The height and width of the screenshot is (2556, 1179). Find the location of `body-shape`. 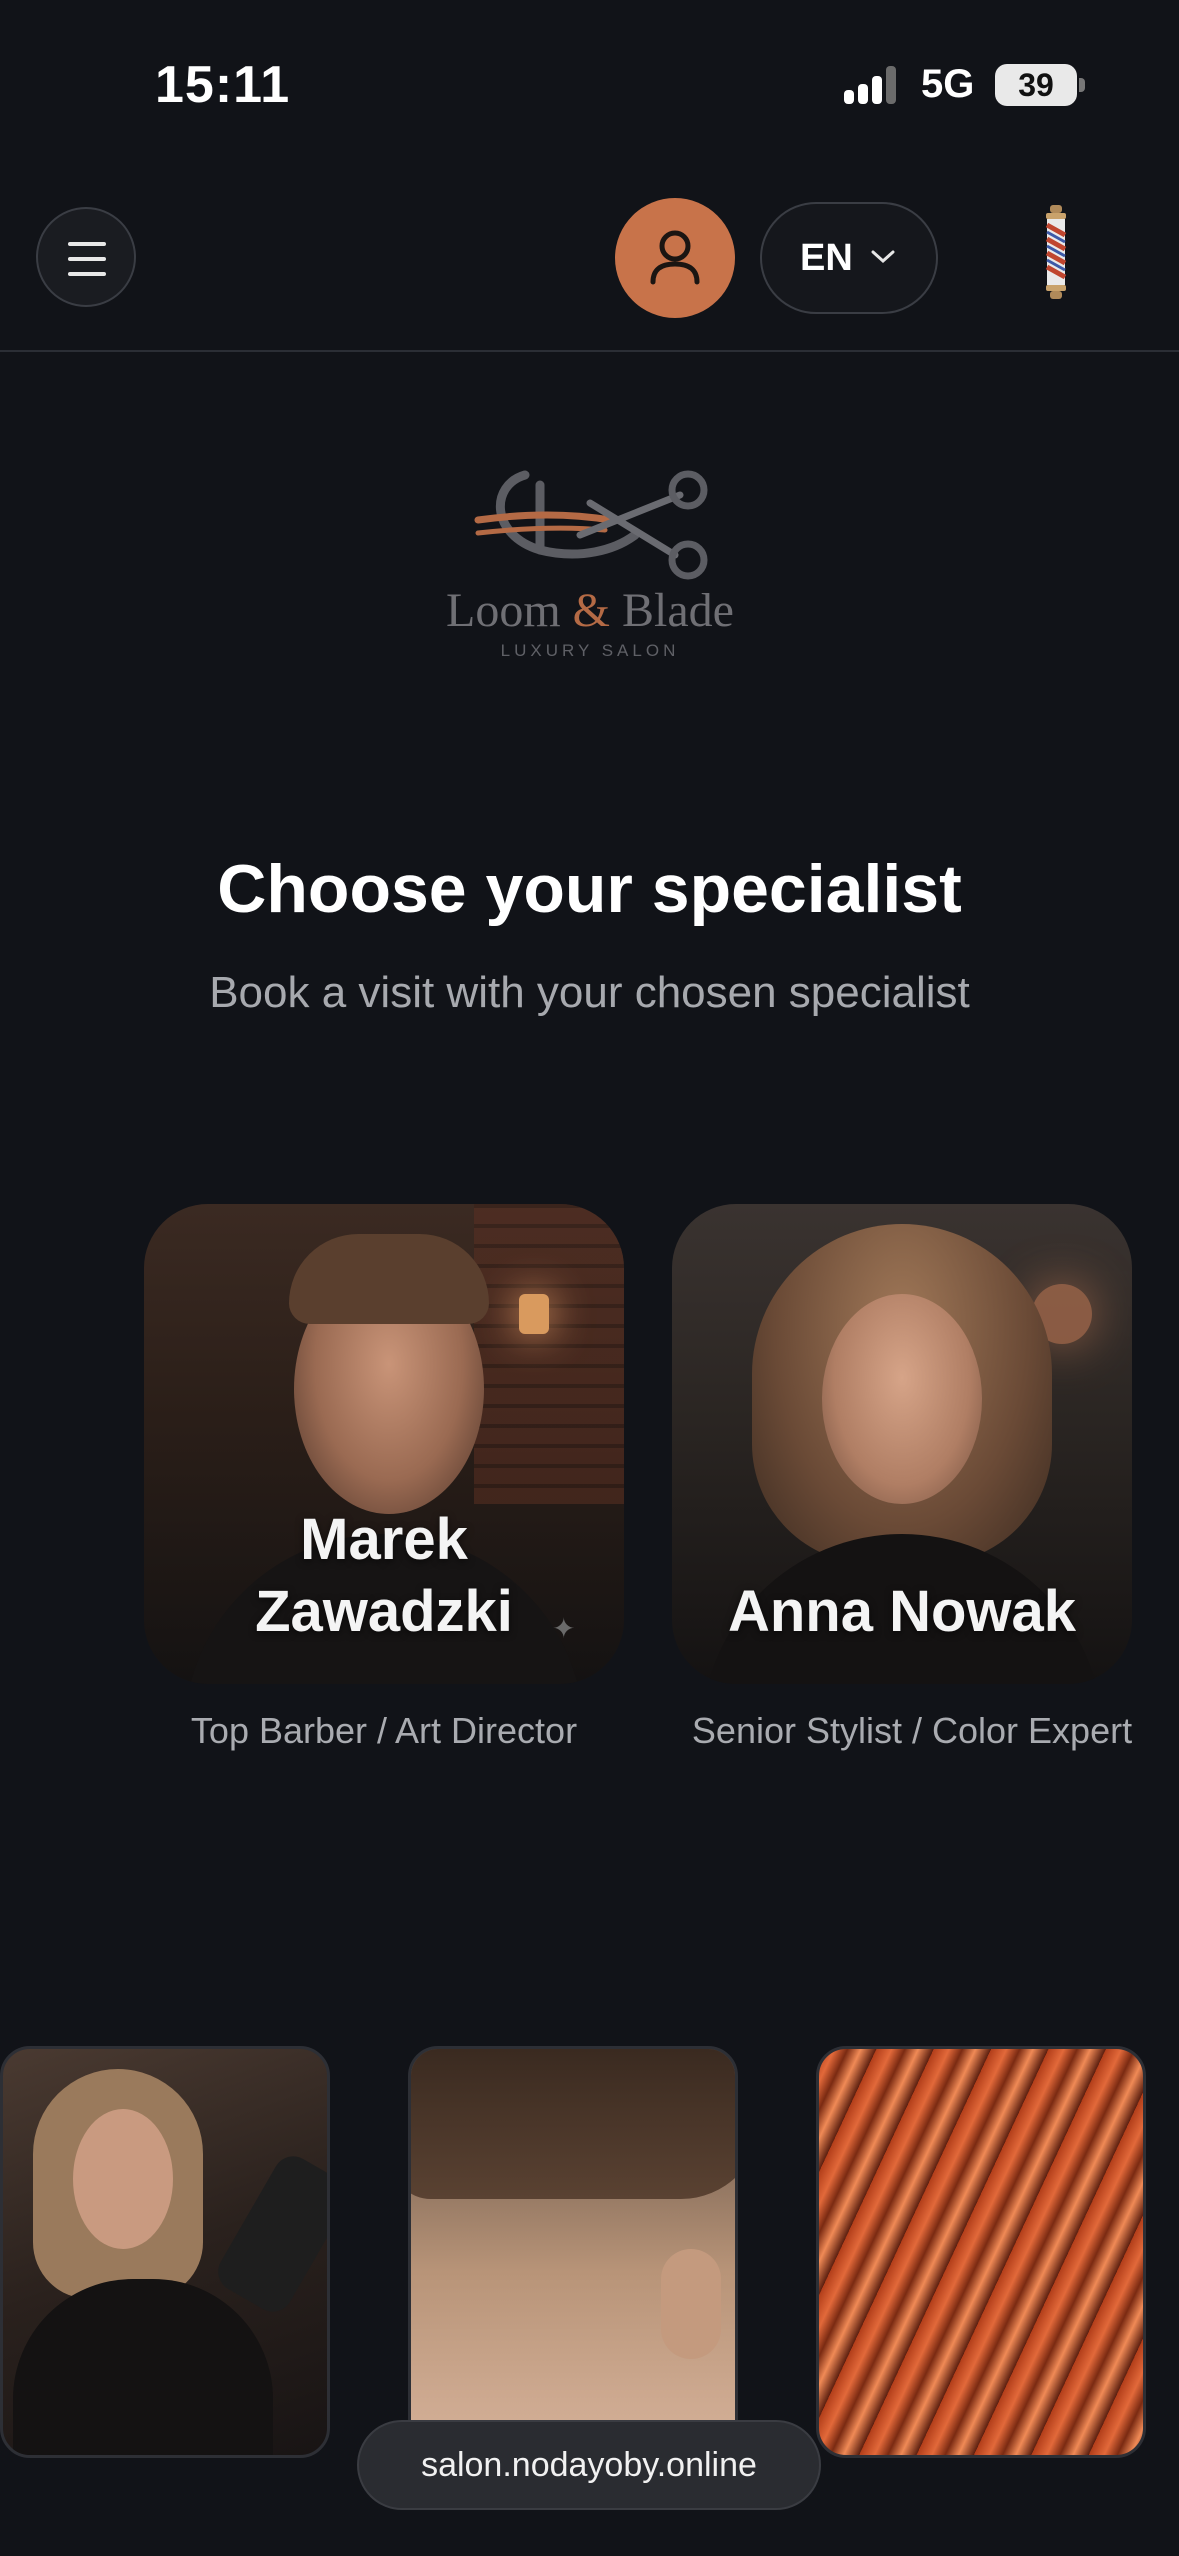

body-shape is located at coordinates (143, 2367).